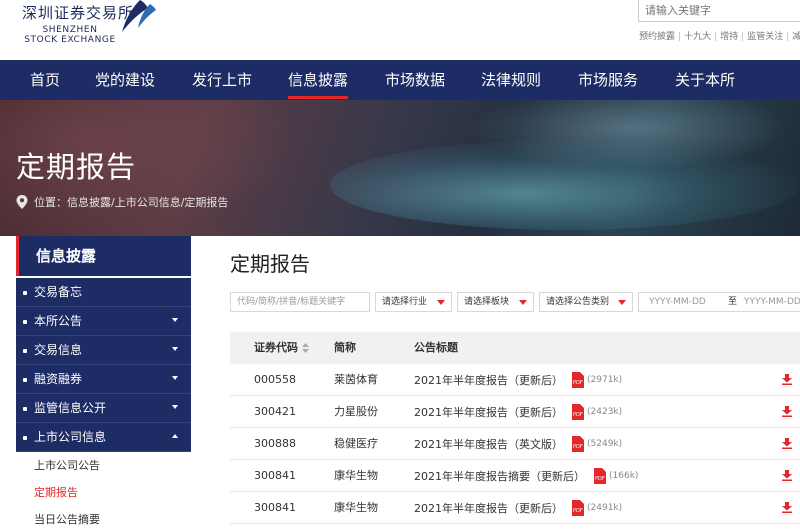  I want to click on breadcrumb-text: 位置：信息披露/上市公司信息/定期报告, so click(131, 202).